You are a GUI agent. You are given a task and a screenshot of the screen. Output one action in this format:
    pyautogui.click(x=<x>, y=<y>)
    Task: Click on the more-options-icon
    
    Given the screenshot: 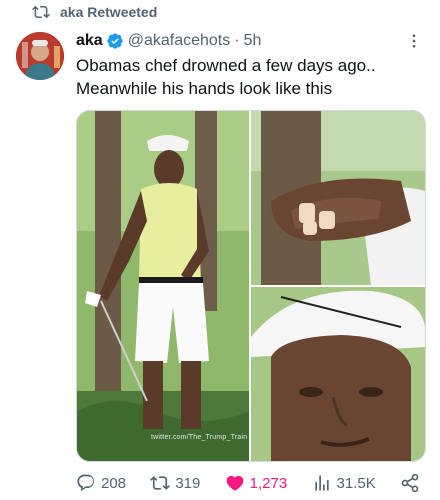 What is the action you would take?
    pyautogui.click(x=414, y=41)
    